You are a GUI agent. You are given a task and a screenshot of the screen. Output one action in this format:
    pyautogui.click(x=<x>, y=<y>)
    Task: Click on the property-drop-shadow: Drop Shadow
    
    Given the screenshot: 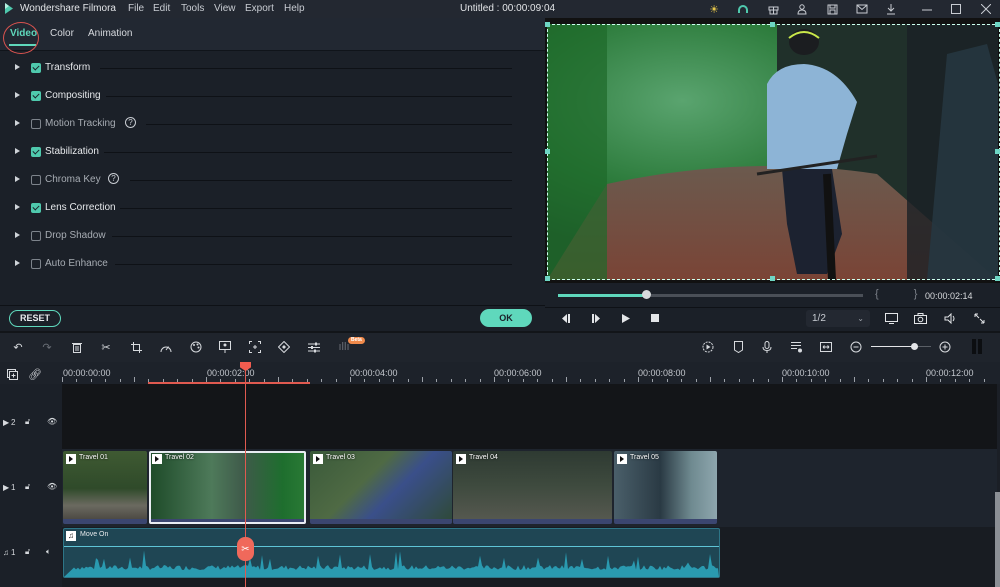 What is the action you would take?
    pyautogui.click(x=260, y=237)
    